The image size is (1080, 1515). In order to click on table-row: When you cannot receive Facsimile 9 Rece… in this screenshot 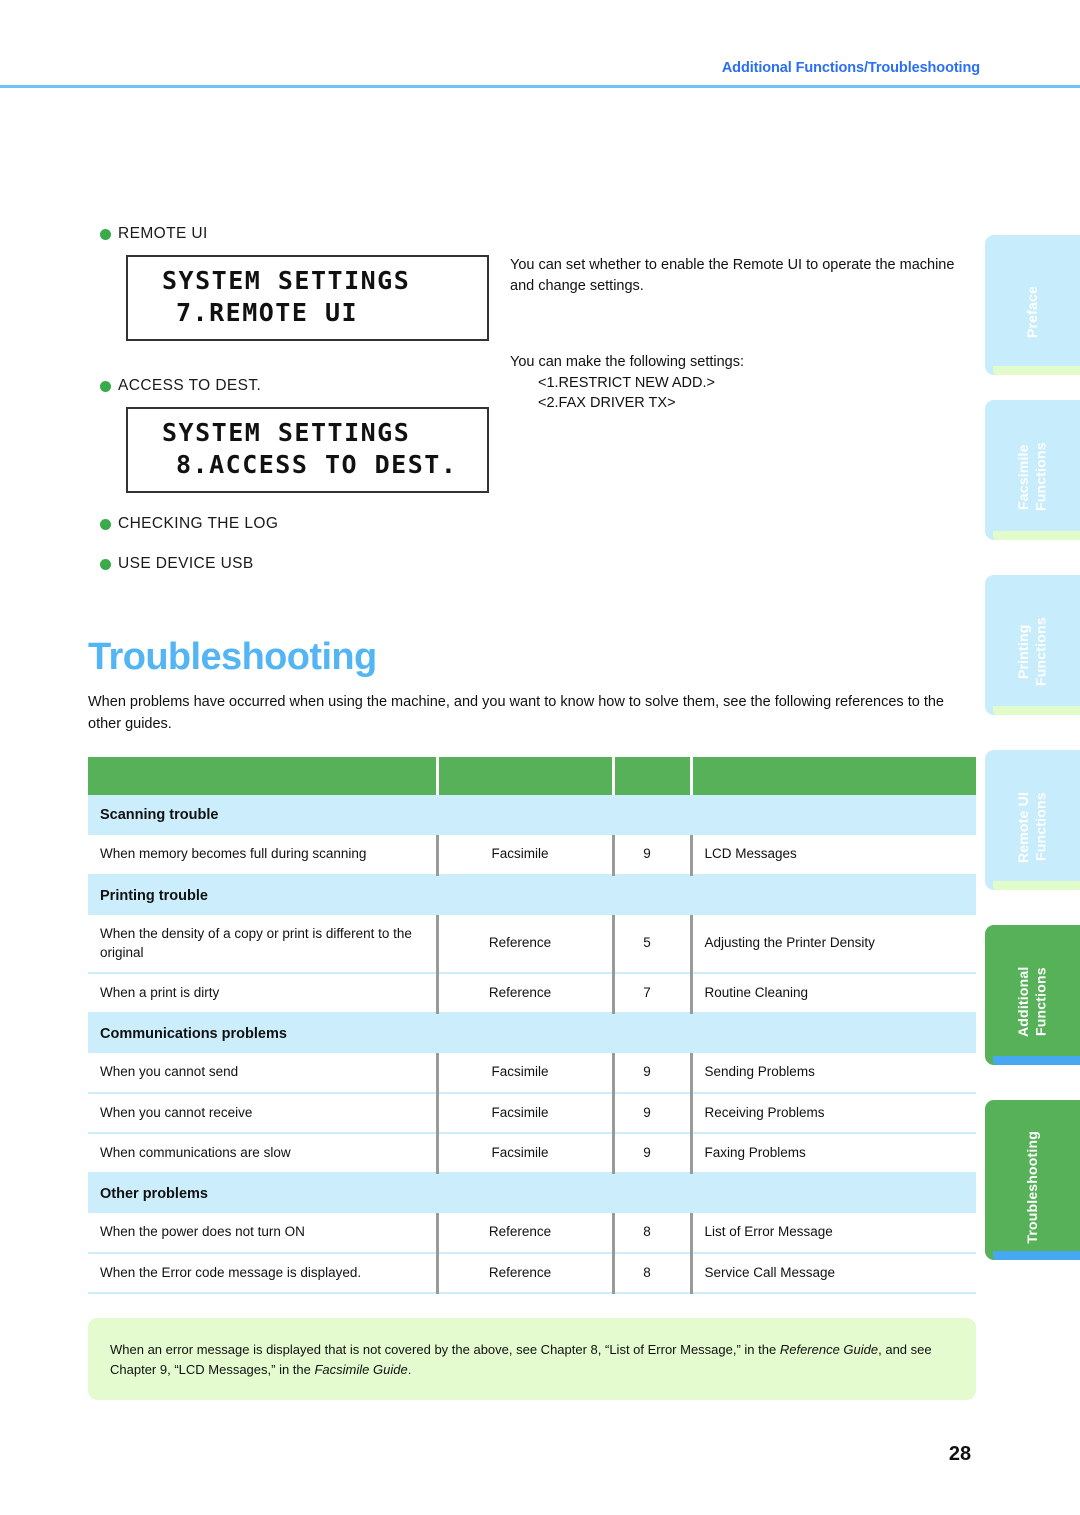, I will do `click(532, 1113)`.